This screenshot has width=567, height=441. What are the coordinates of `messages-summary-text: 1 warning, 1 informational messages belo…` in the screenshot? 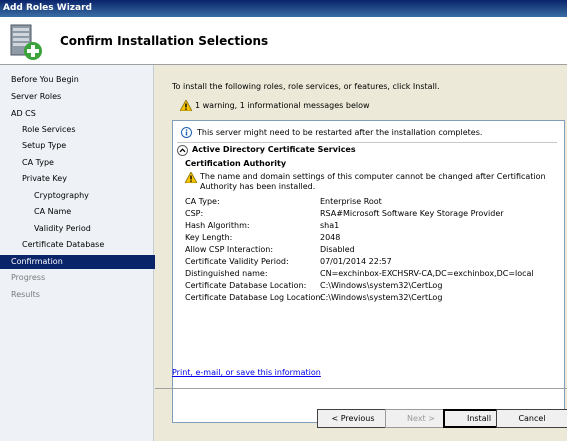 It's located at (282, 105).